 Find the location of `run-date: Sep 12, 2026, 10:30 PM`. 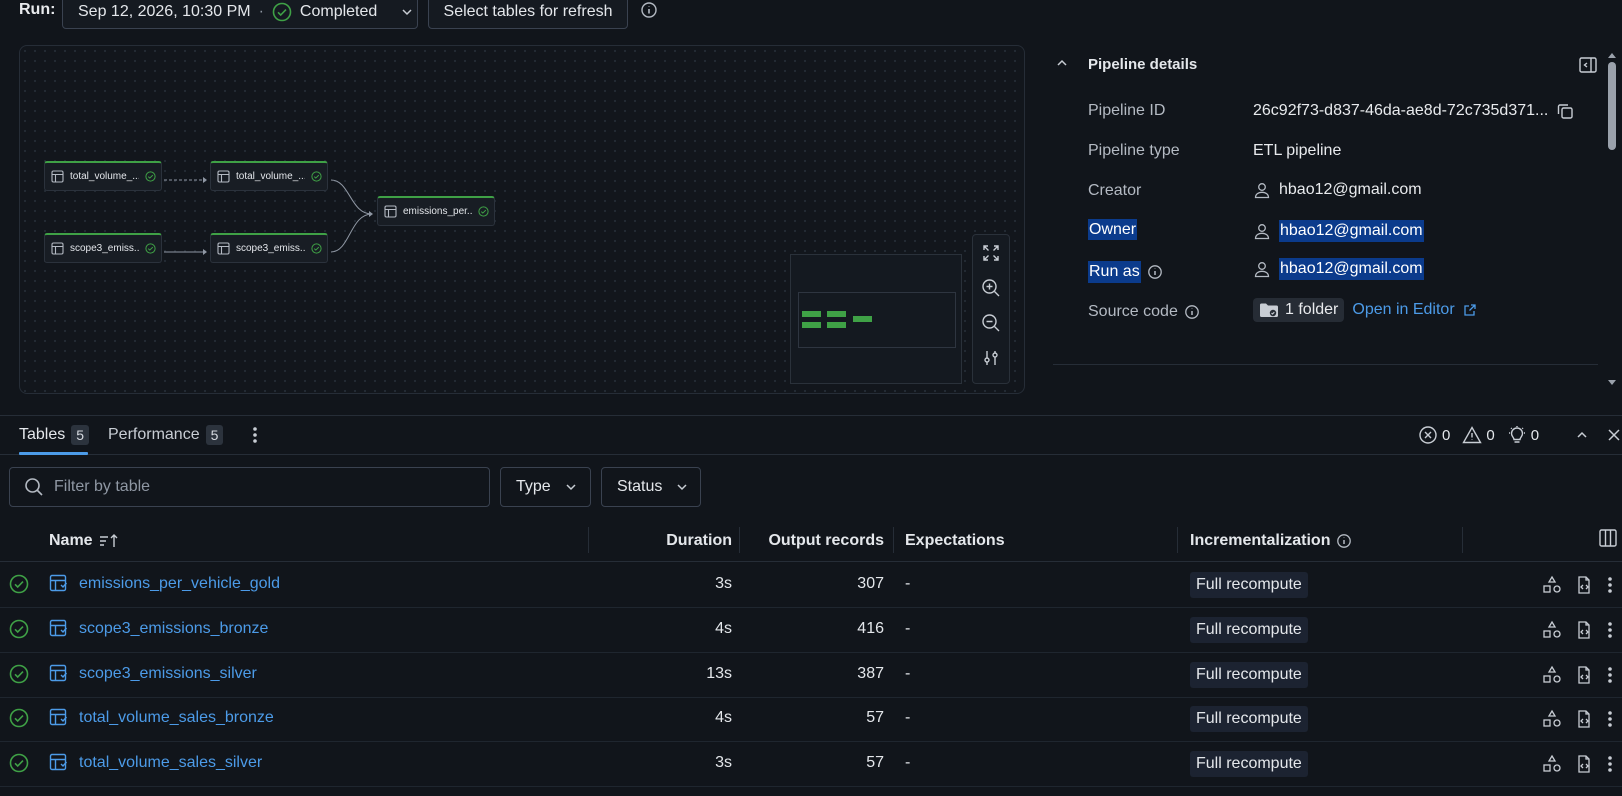

run-date: Sep 12, 2026, 10:30 PM is located at coordinates (164, 11).